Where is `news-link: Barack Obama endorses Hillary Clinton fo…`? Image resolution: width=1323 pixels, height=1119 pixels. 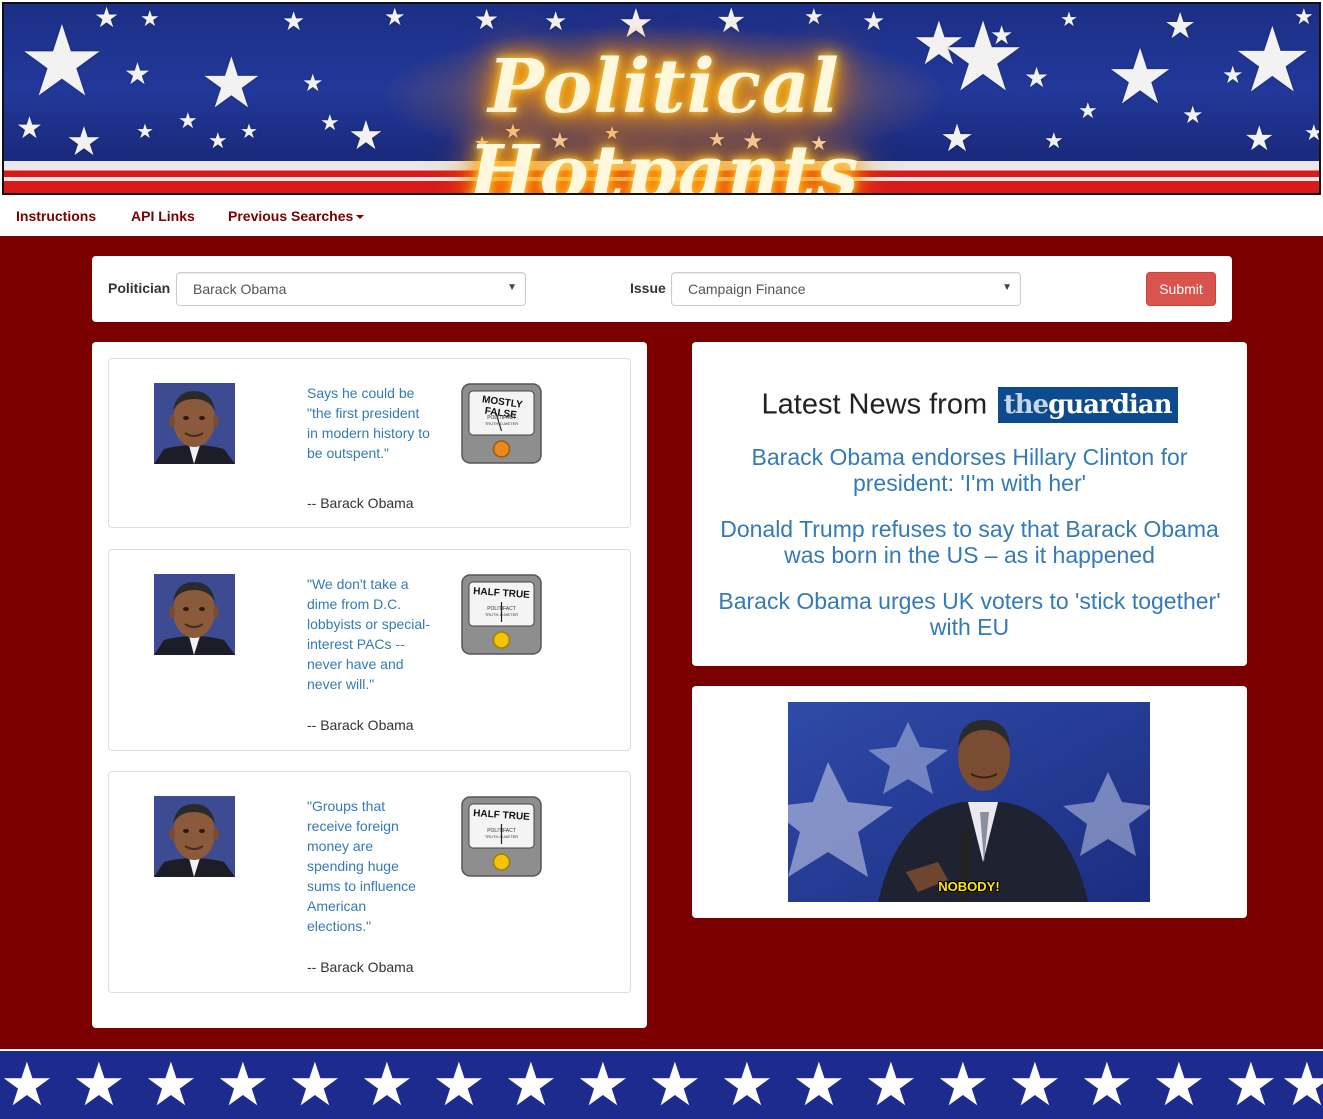 news-link: Barack Obama endorses Hillary Clinton fo… is located at coordinates (969, 470).